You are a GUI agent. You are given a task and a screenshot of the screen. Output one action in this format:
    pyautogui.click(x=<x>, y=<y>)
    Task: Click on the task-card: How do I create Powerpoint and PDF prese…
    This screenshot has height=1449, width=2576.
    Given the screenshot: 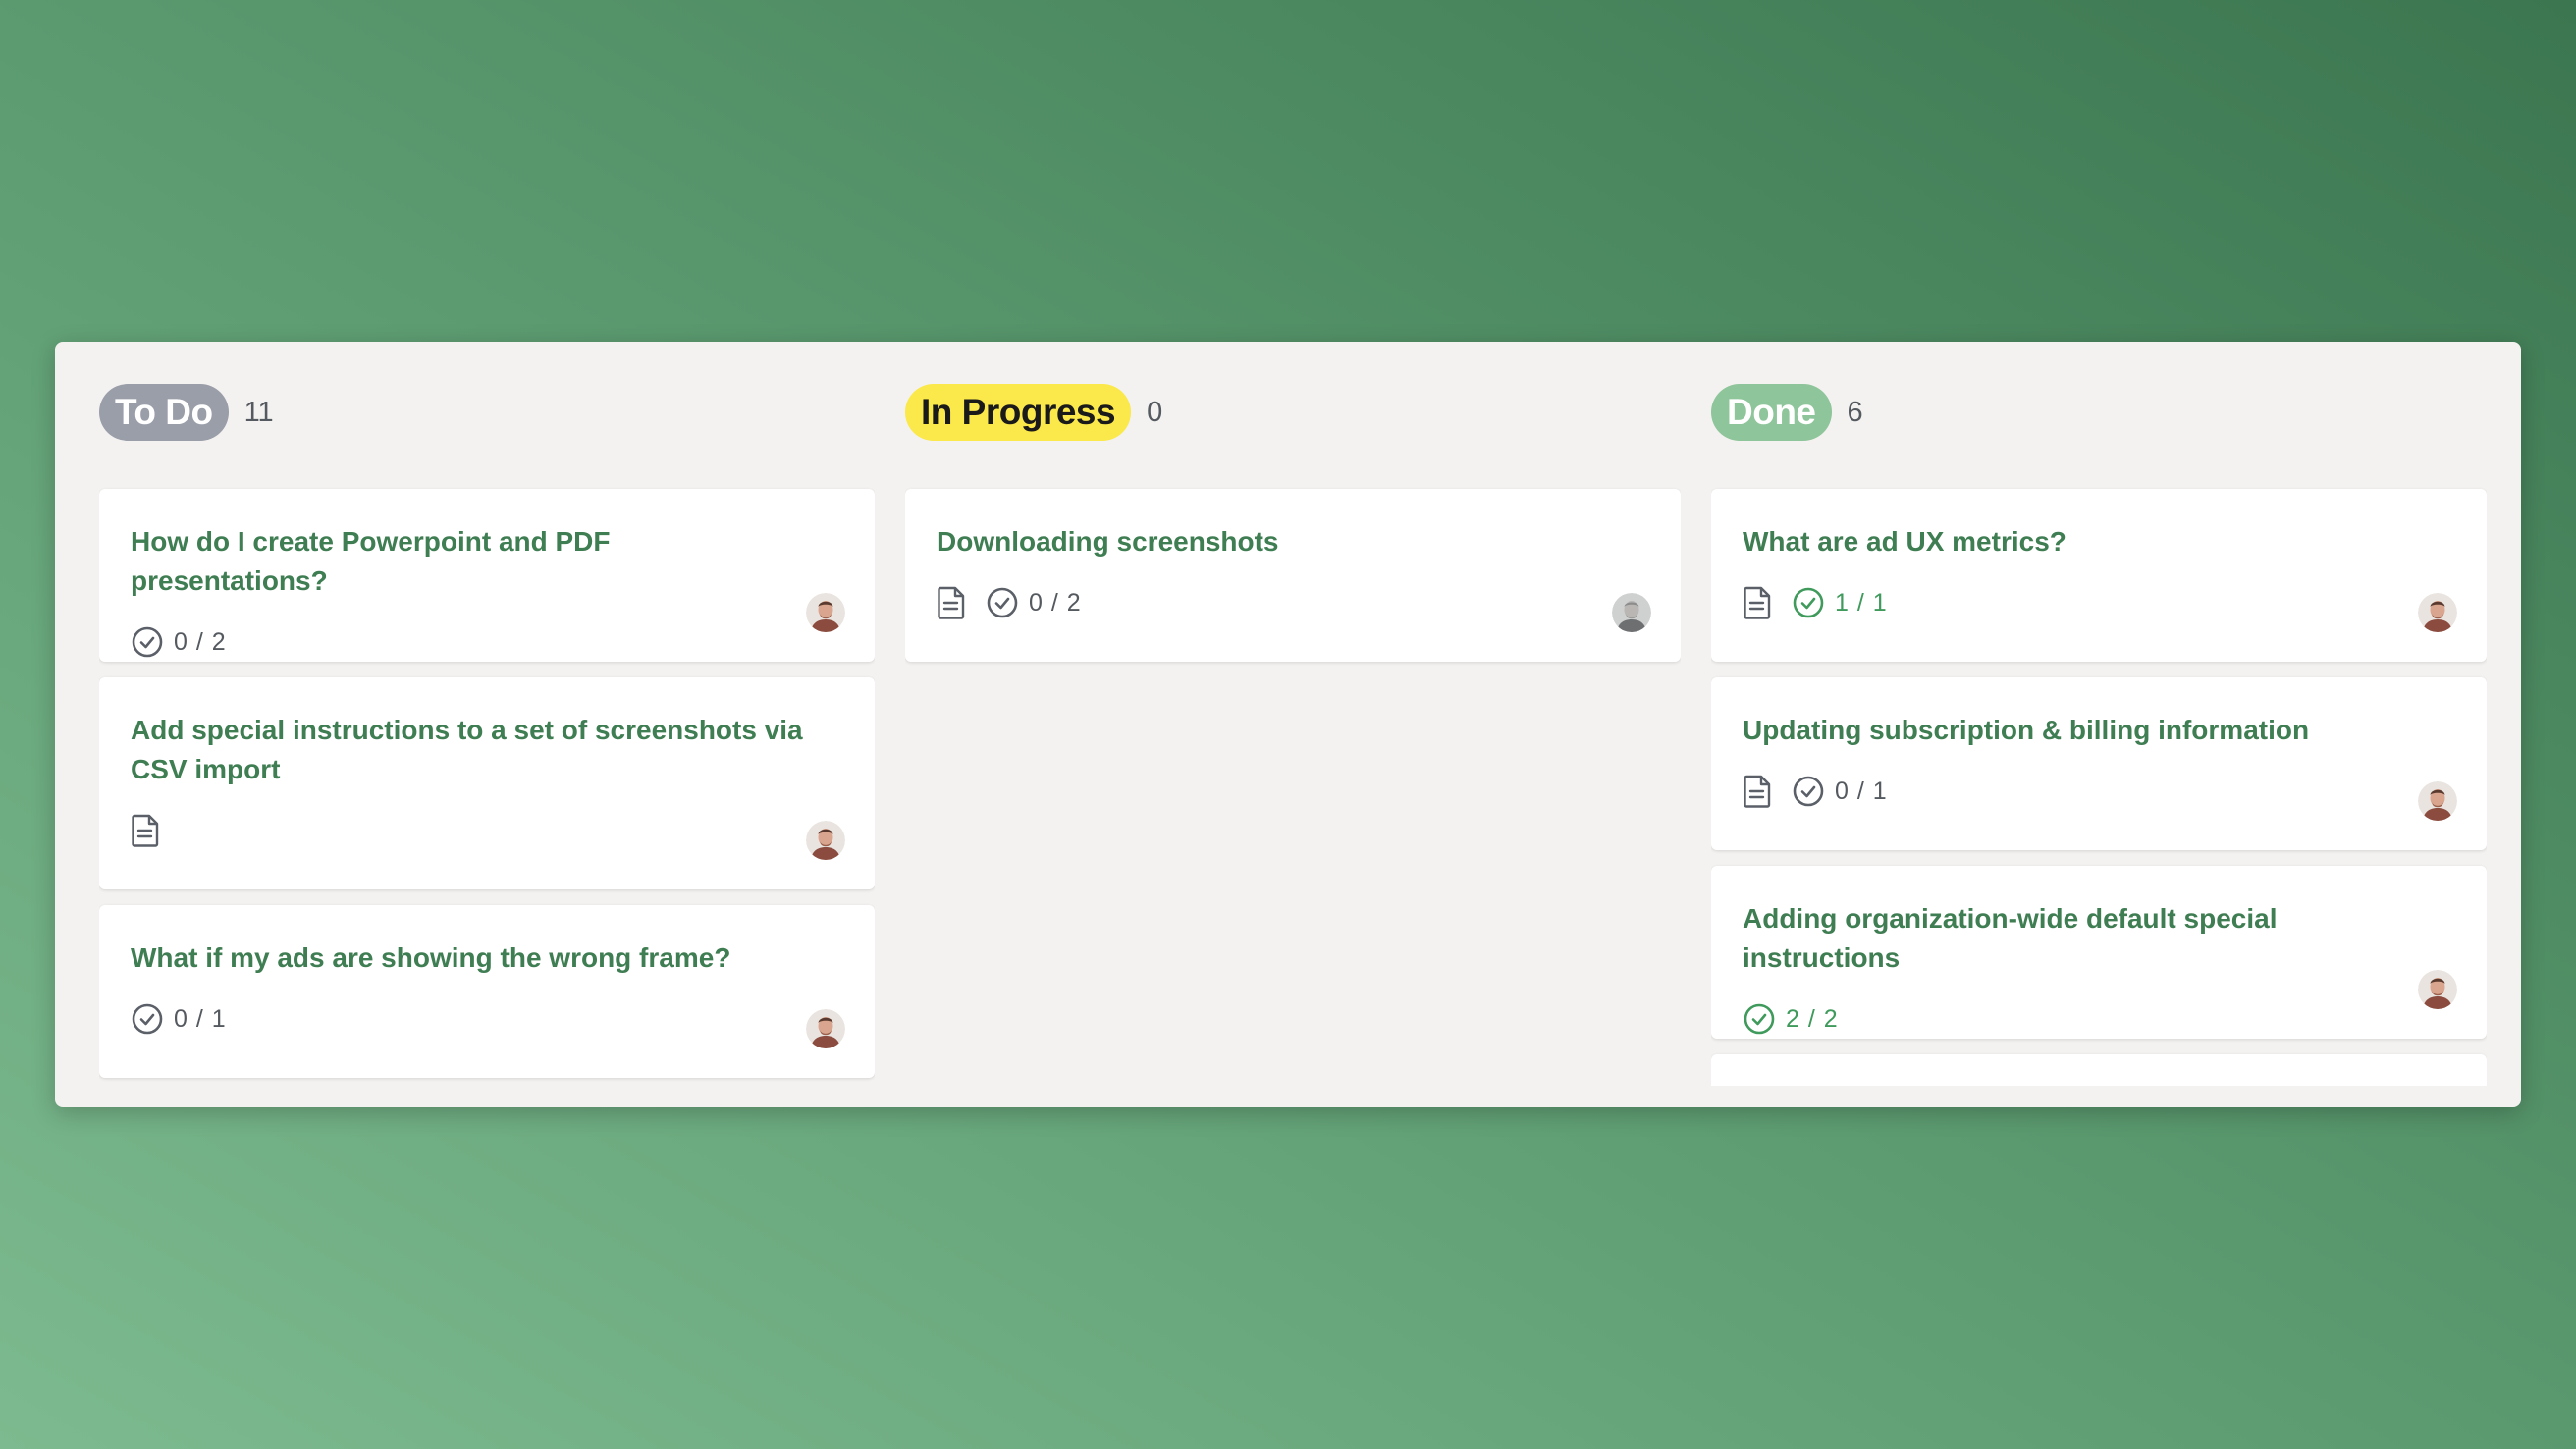 What is the action you would take?
    pyautogui.click(x=487, y=575)
    